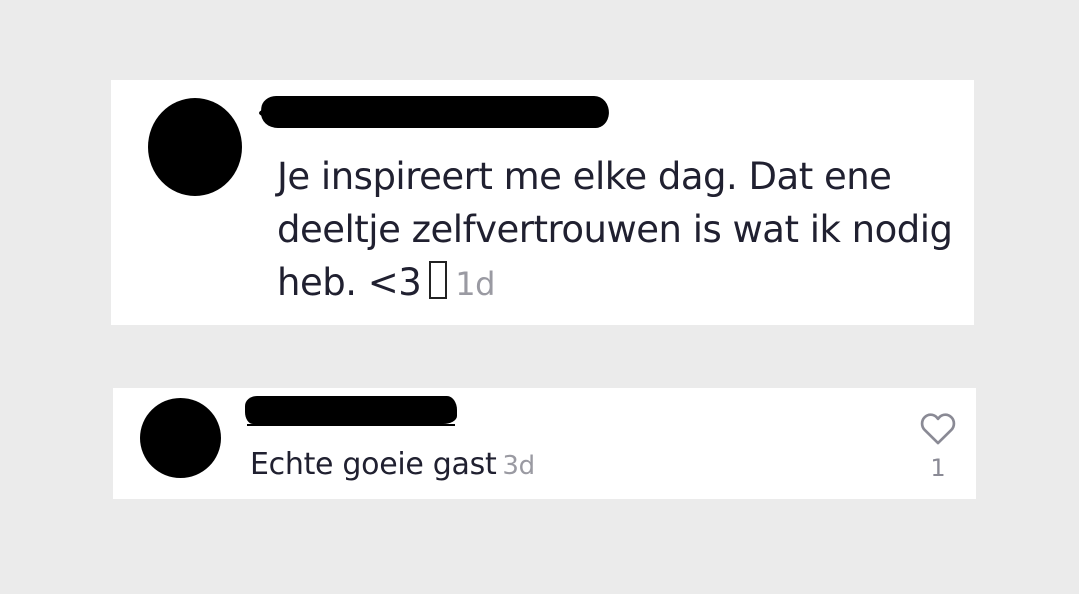  Describe the element at coordinates (938, 468) in the screenshot. I see `like-count: 1` at that location.